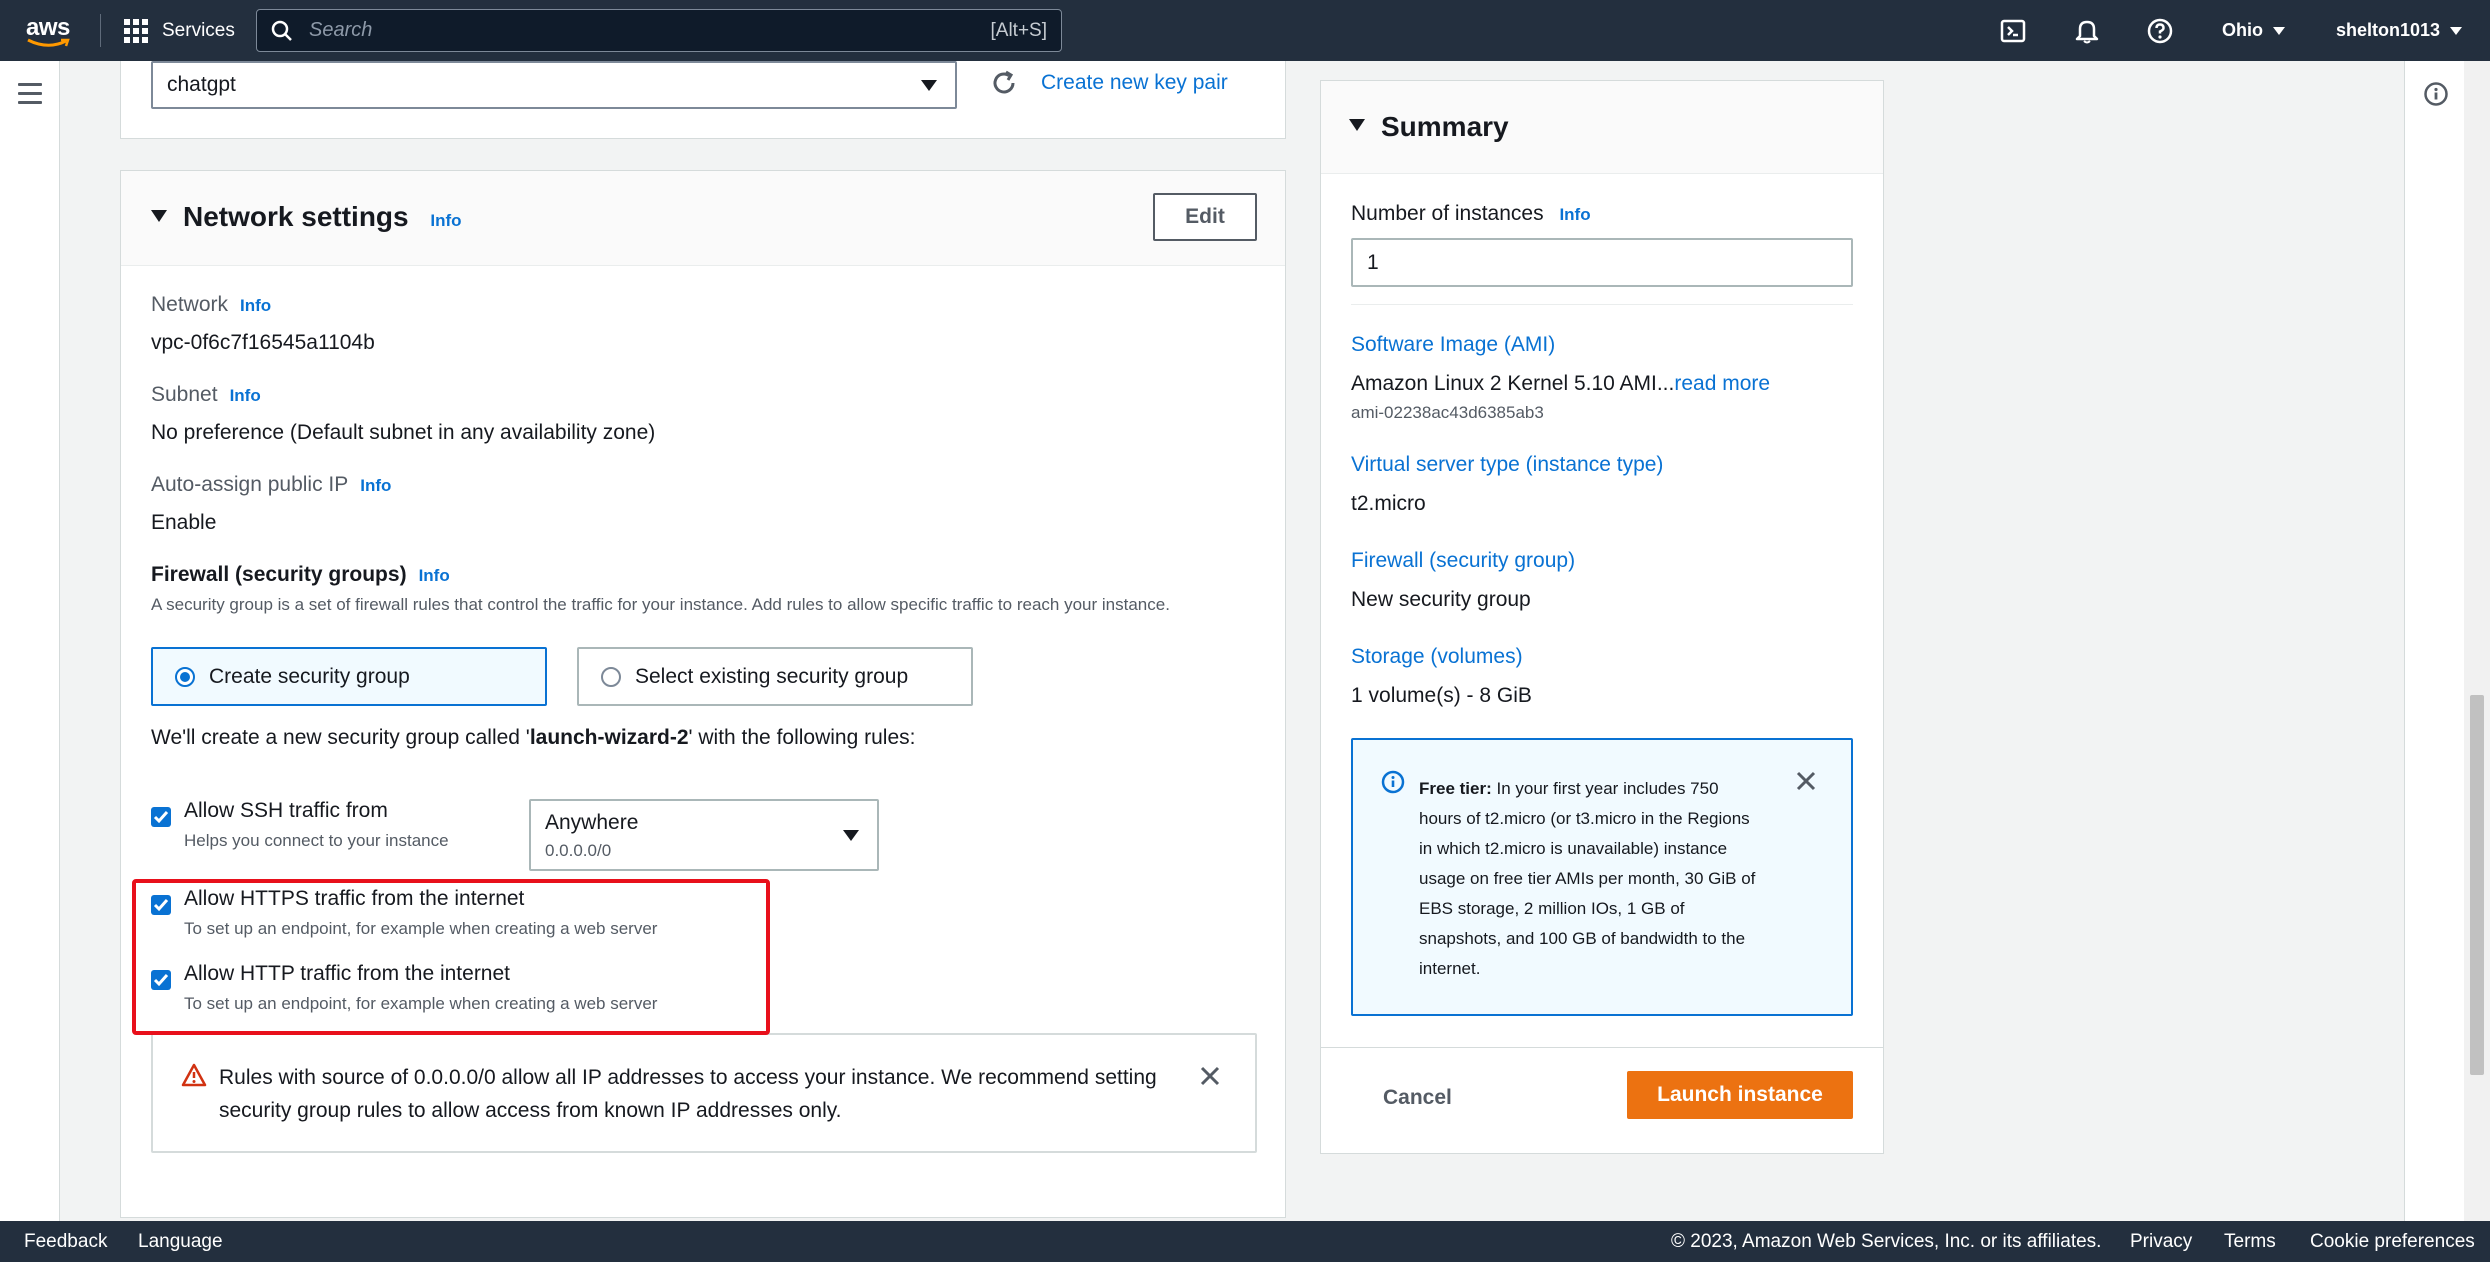 The image size is (2490, 1262). Describe the element at coordinates (2434, 641) in the screenshot. I see `right-rail` at that location.